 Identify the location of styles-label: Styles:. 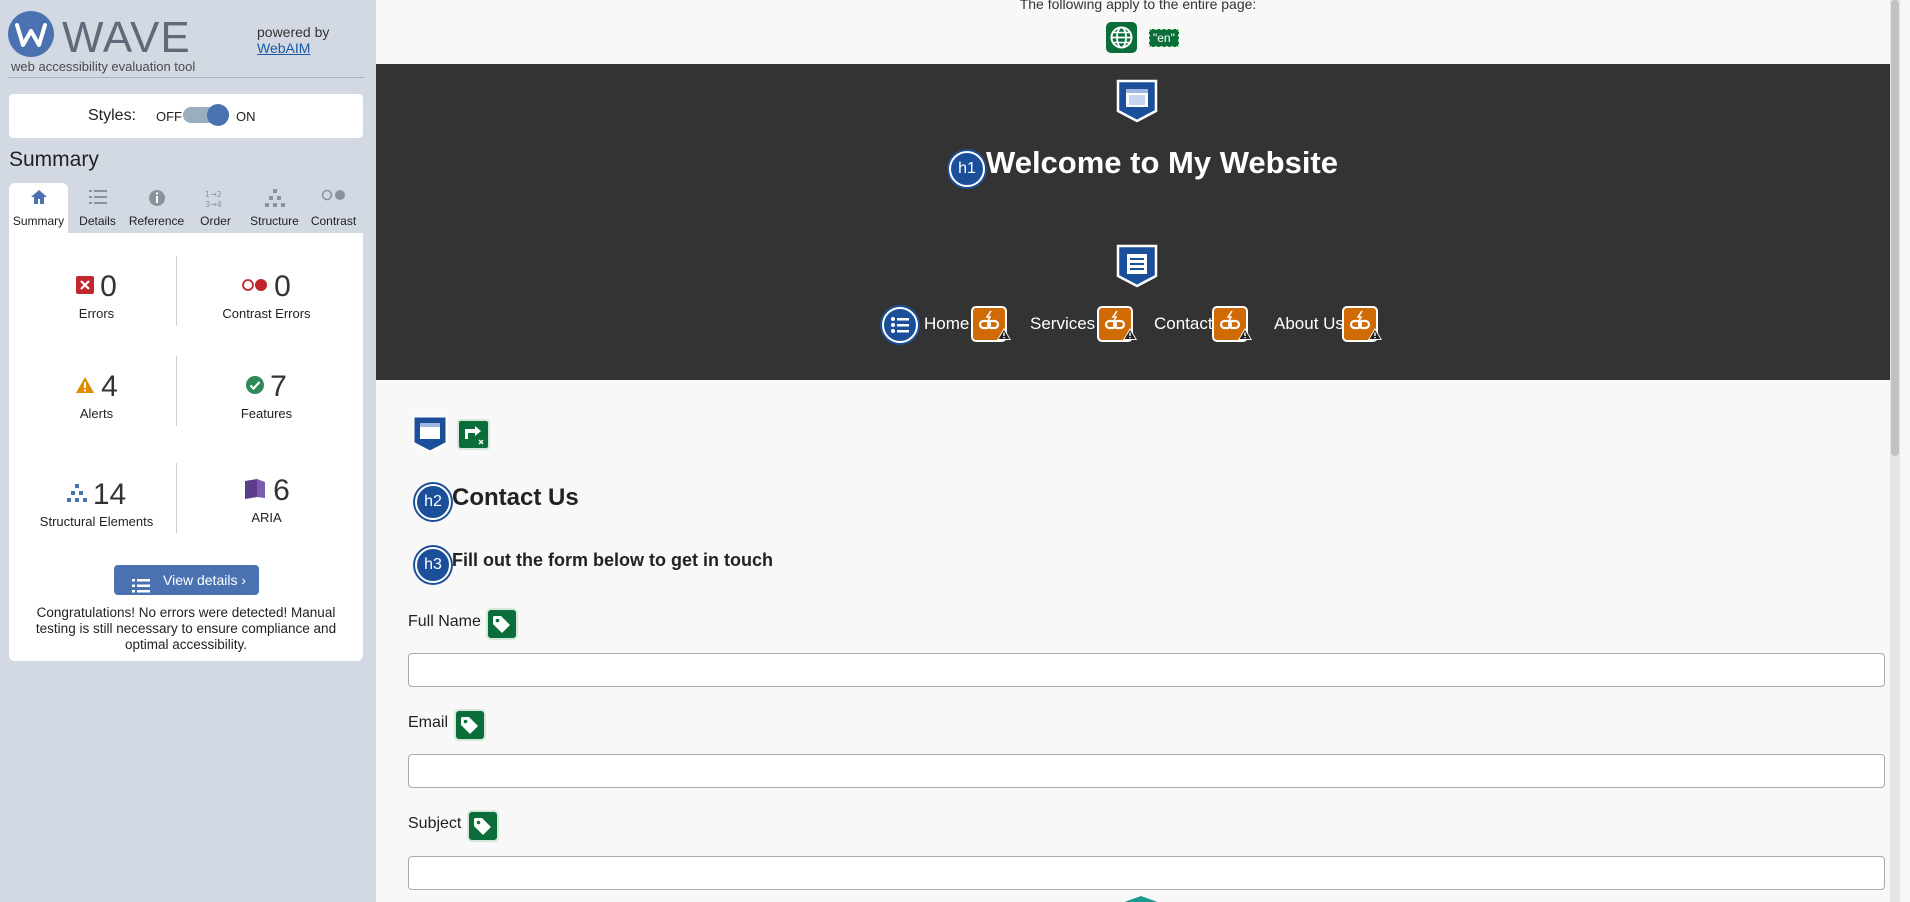
(112, 115).